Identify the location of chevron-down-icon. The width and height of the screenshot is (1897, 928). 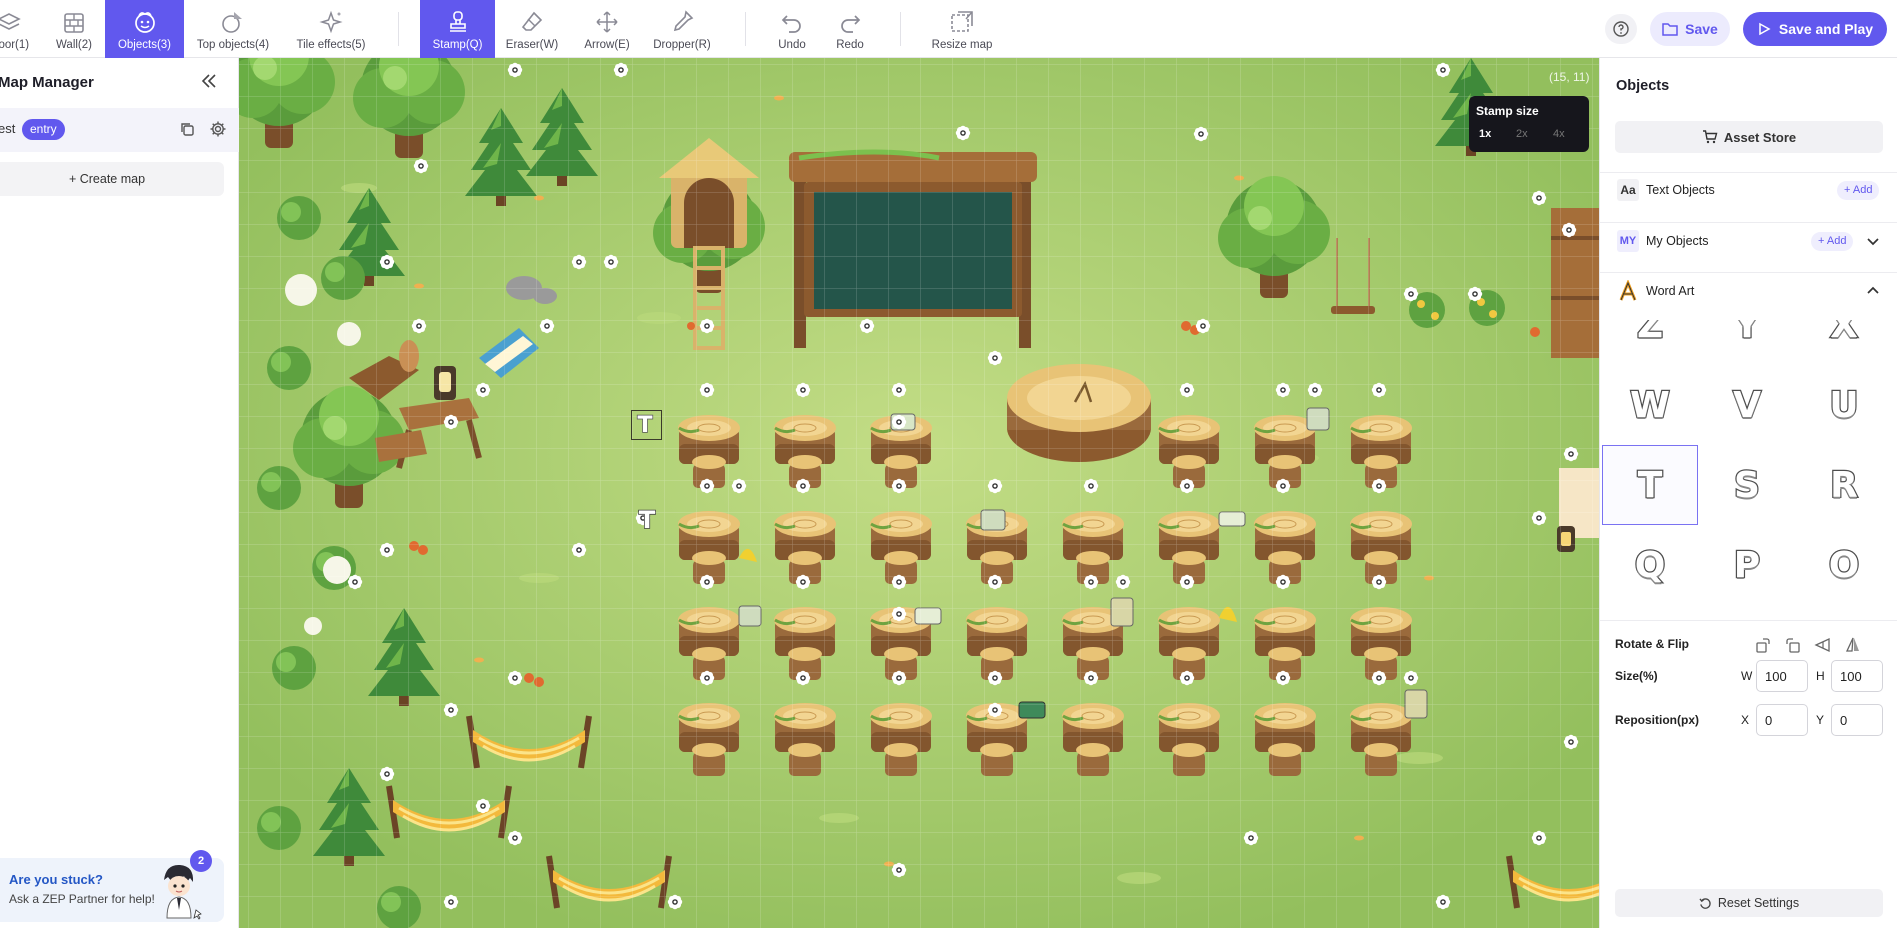
(1873, 241).